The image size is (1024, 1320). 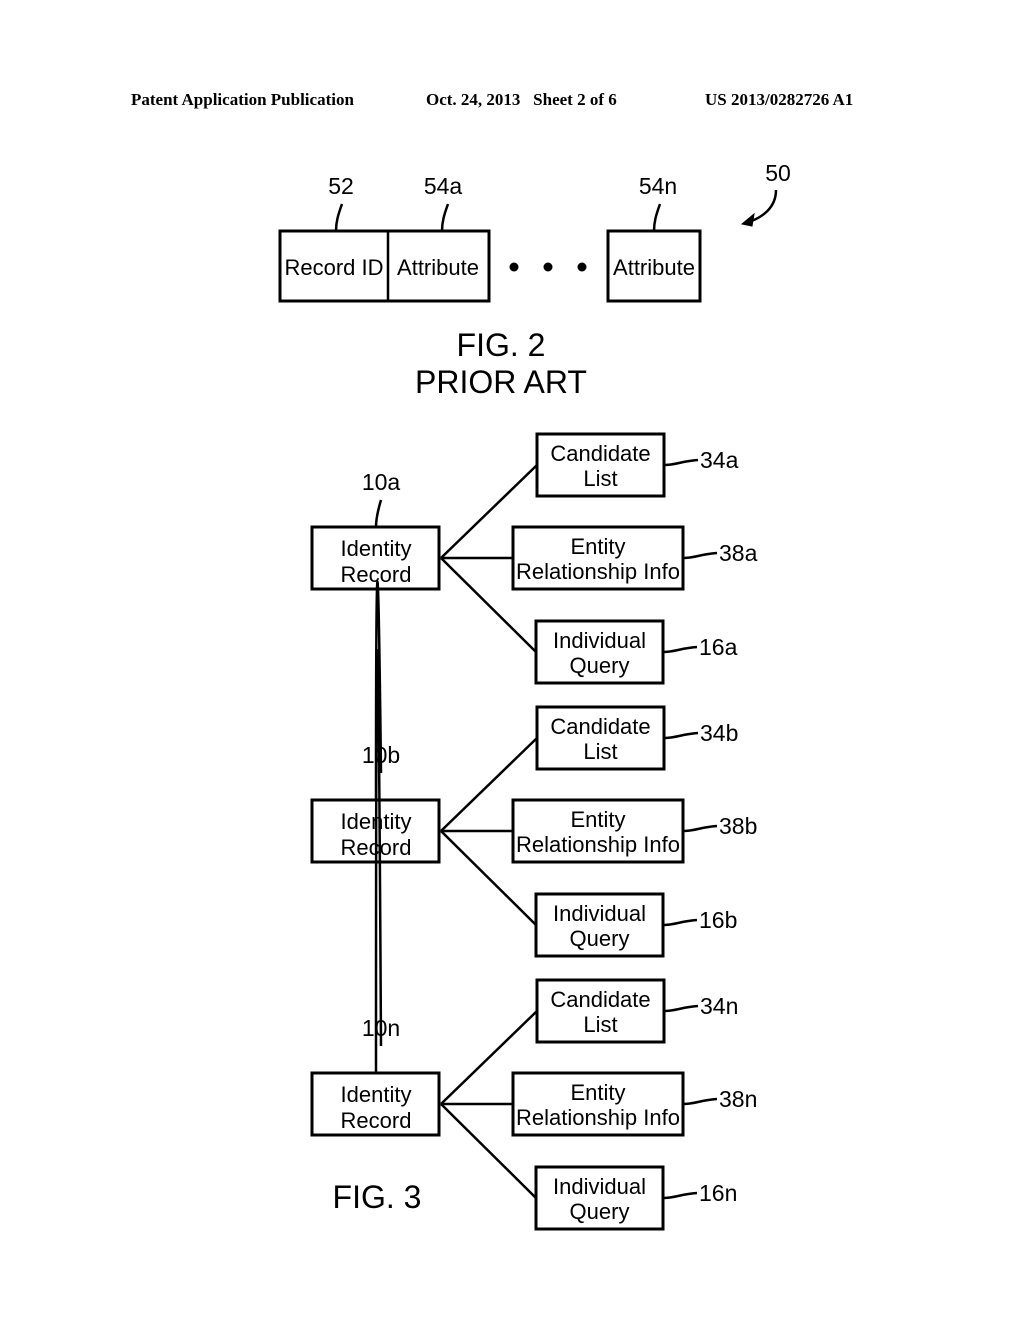 What do you see at coordinates (377, 1197) in the screenshot?
I see `fig3-caption: FIG. 3` at bounding box center [377, 1197].